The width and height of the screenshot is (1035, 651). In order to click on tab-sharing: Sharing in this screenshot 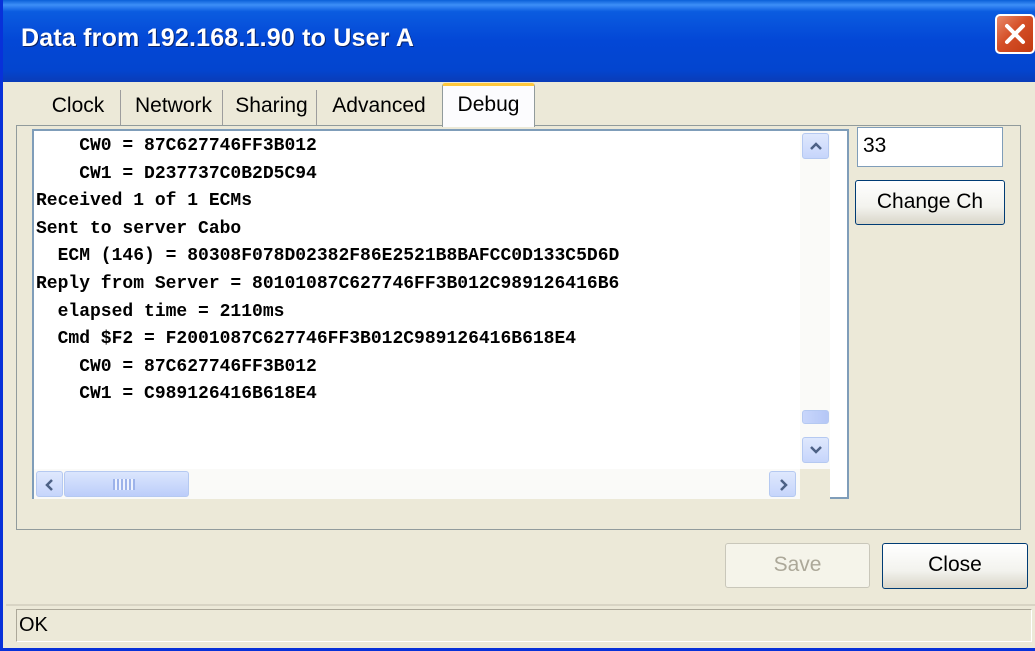, I will do `click(272, 108)`.